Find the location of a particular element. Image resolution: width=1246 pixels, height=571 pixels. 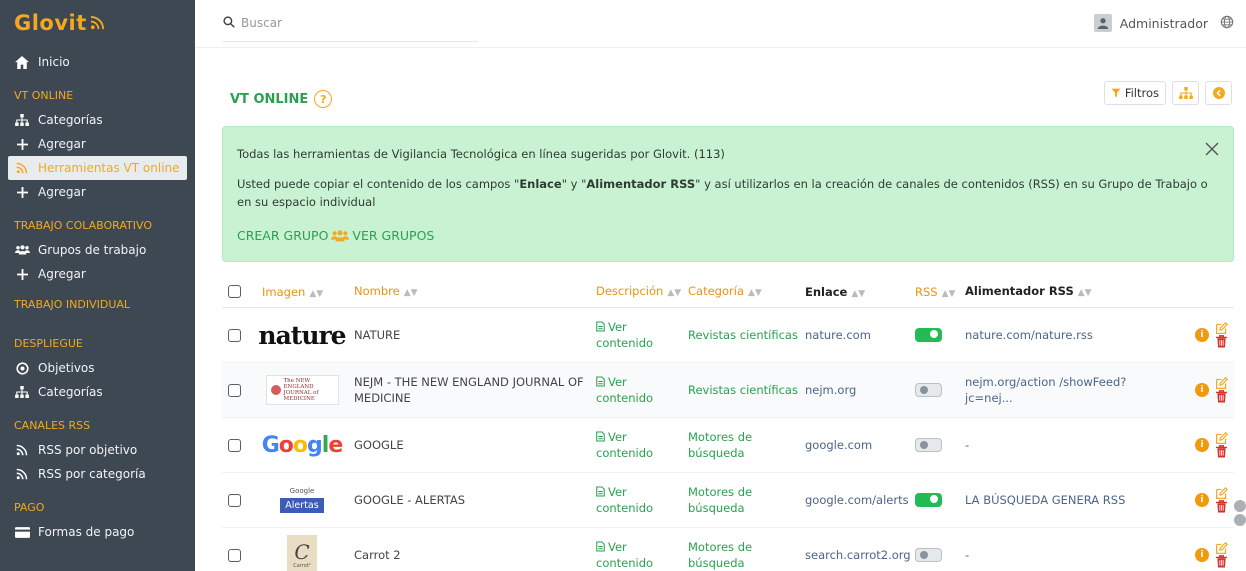

select-all-checkbox is located at coordinates (234, 291).